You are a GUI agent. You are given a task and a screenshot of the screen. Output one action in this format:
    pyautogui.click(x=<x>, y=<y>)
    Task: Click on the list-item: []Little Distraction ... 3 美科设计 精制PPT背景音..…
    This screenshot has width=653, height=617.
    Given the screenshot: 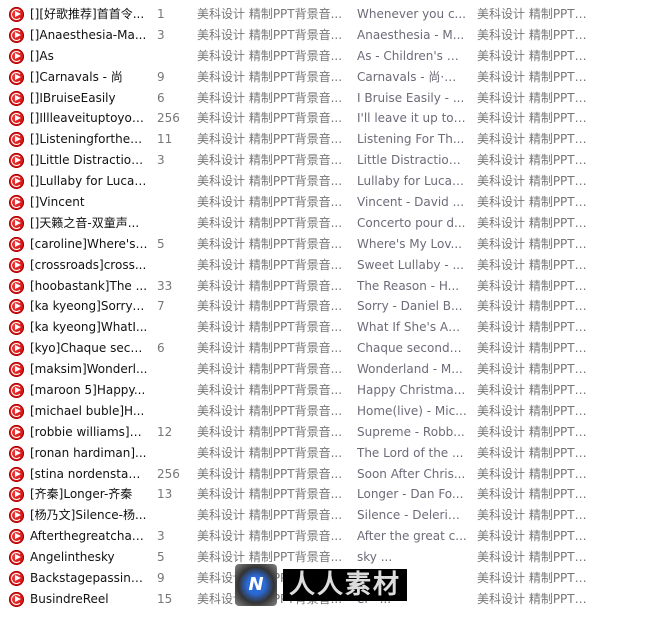 What is the action you would take?
    pyautogui.click(x=326, y=160)
    